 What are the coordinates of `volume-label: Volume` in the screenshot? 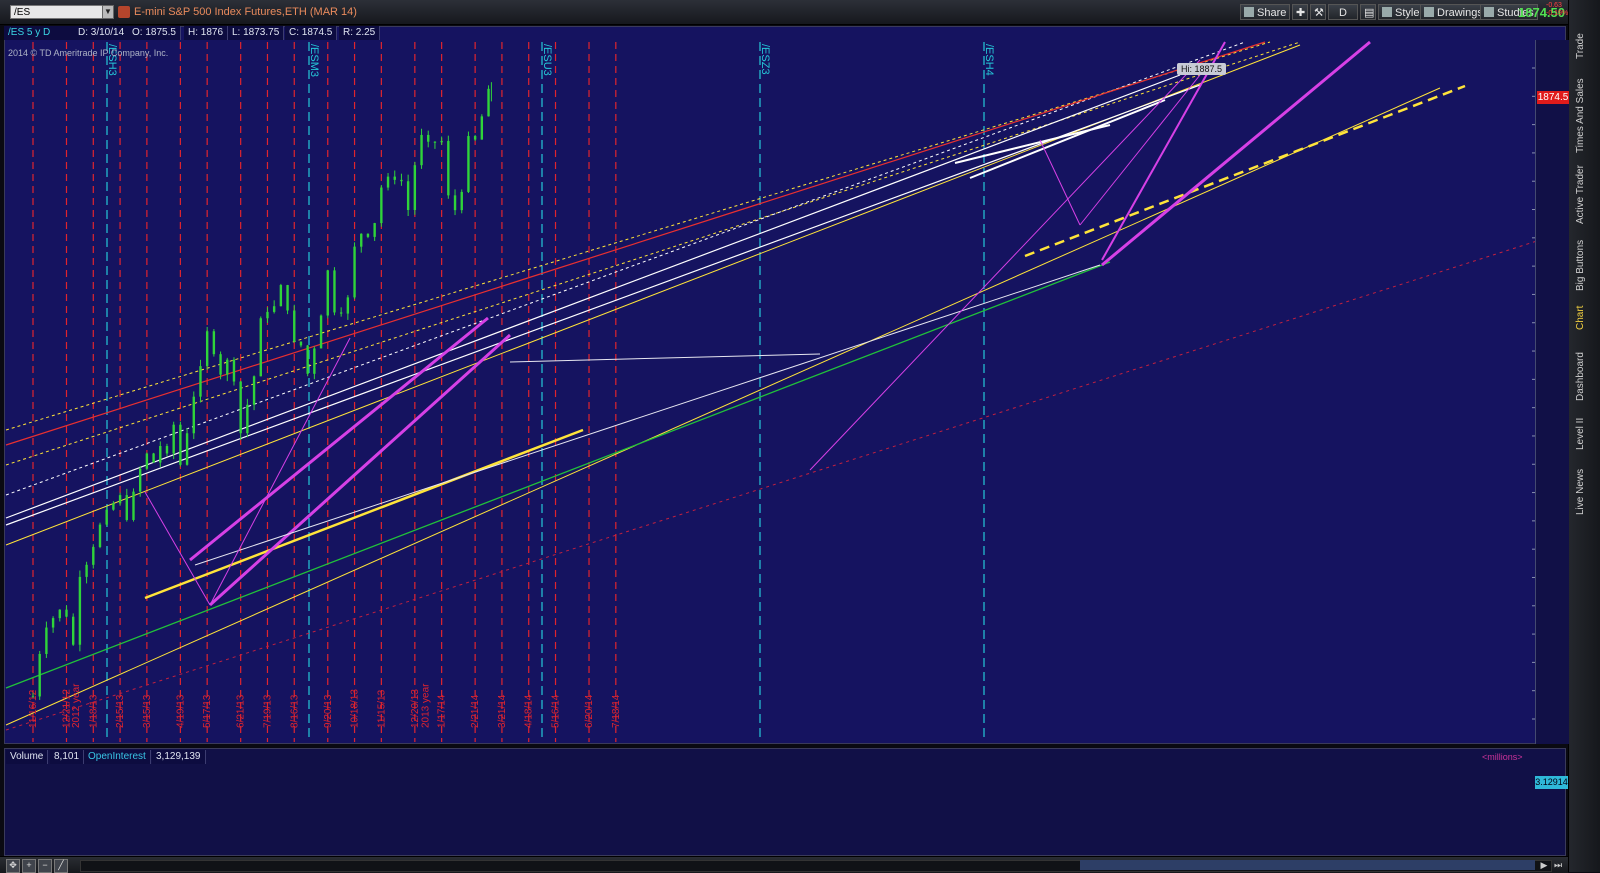 It's located at (27, 757).